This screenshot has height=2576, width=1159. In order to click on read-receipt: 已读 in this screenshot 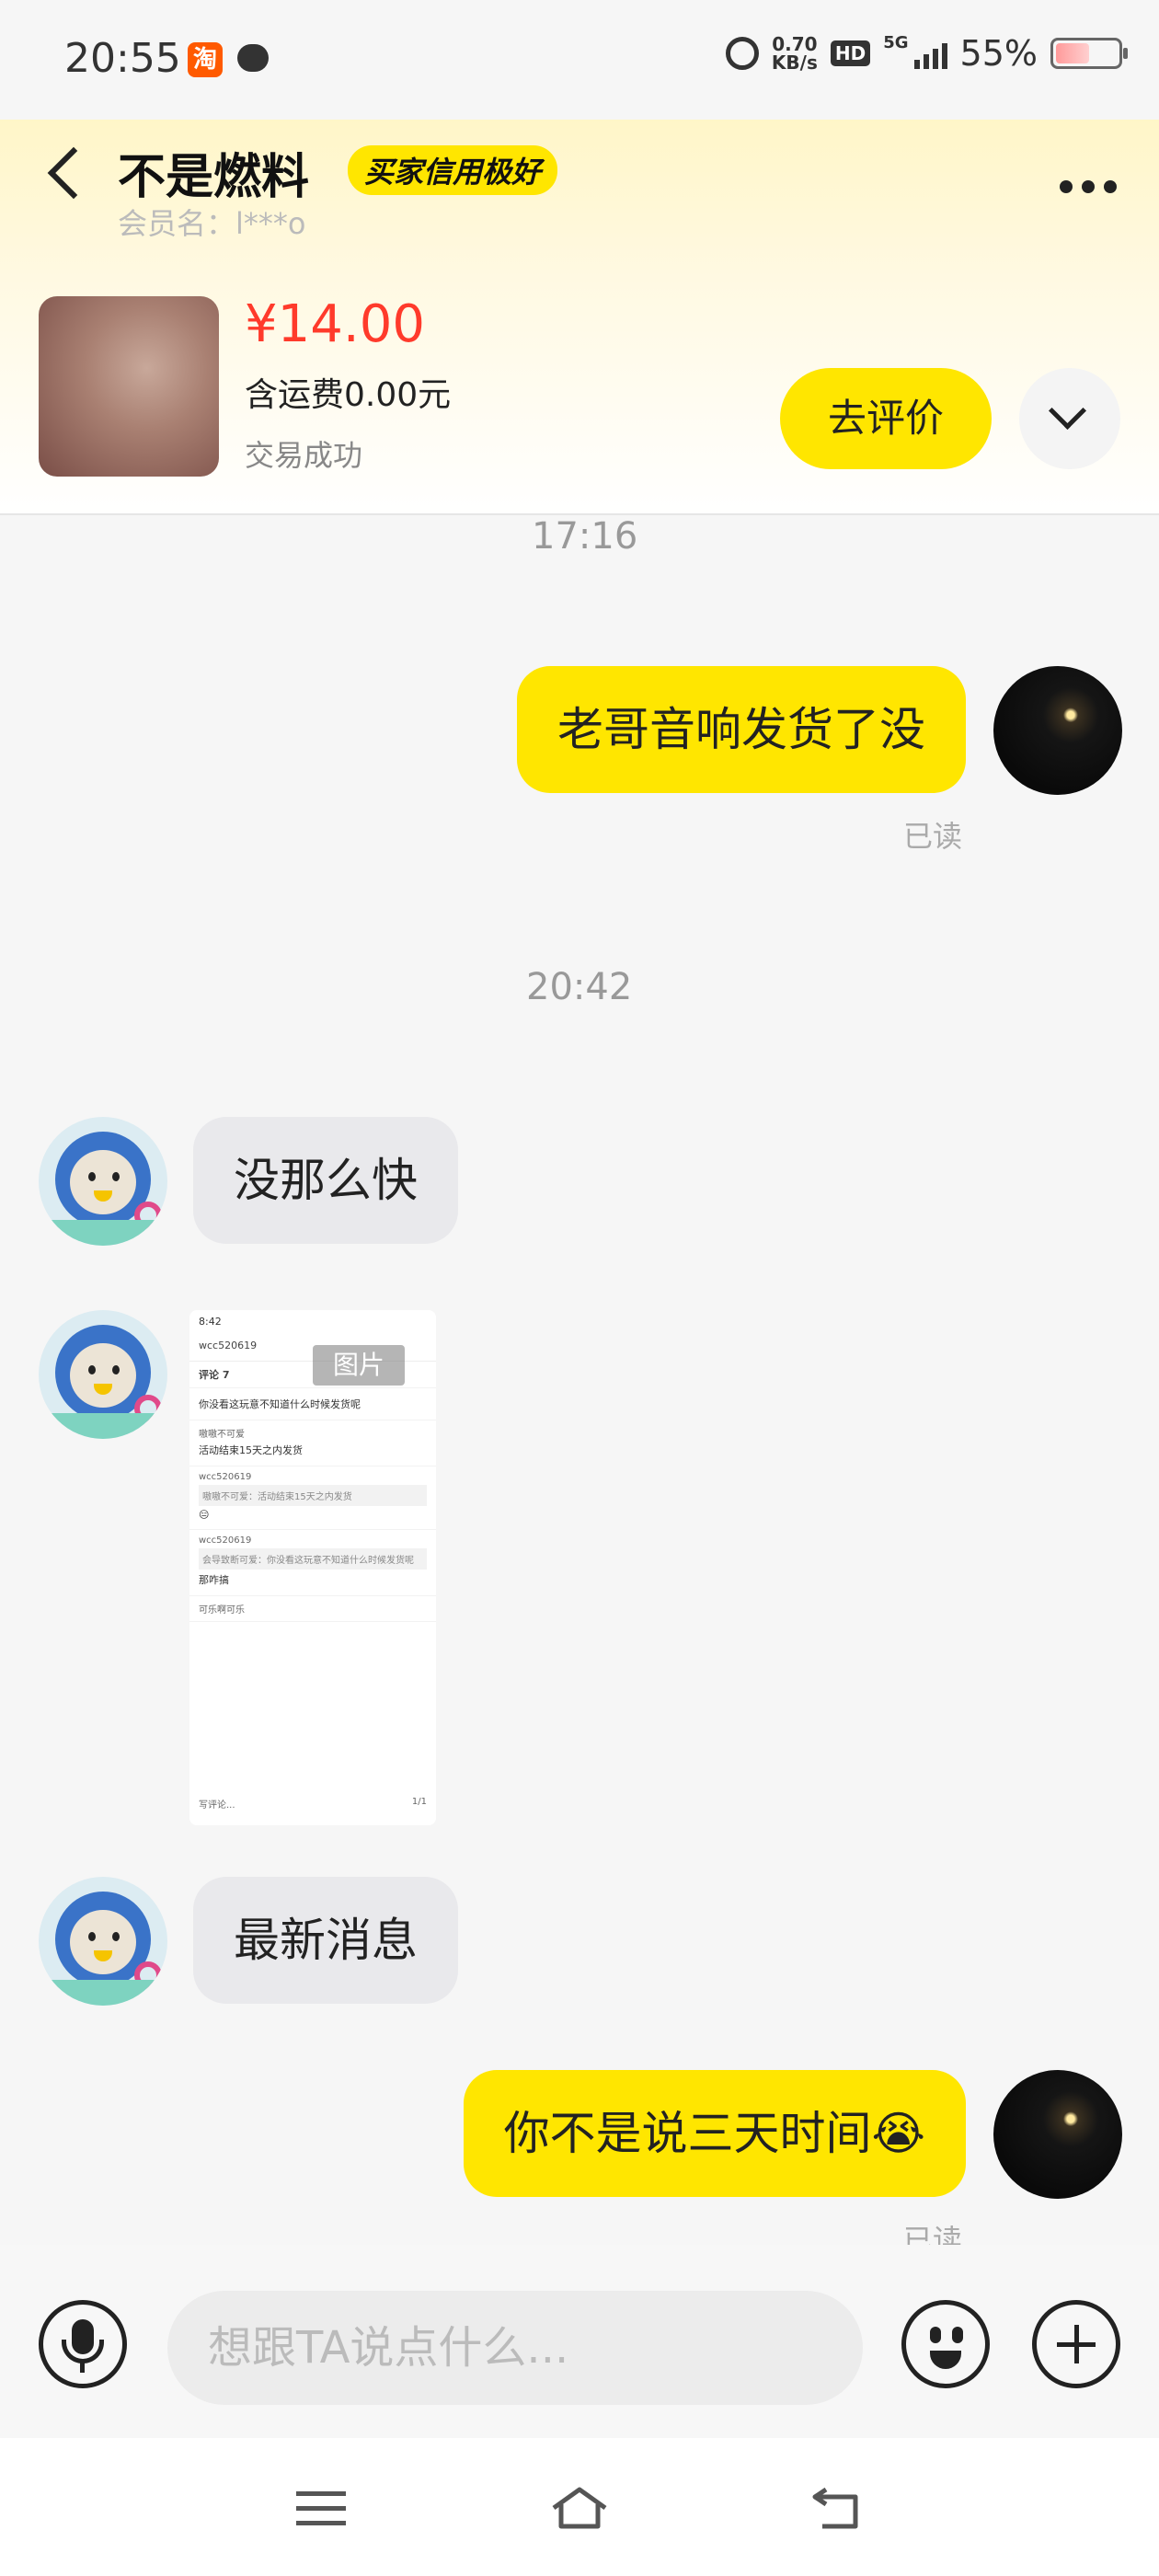, I will do `click(933, 836)`.